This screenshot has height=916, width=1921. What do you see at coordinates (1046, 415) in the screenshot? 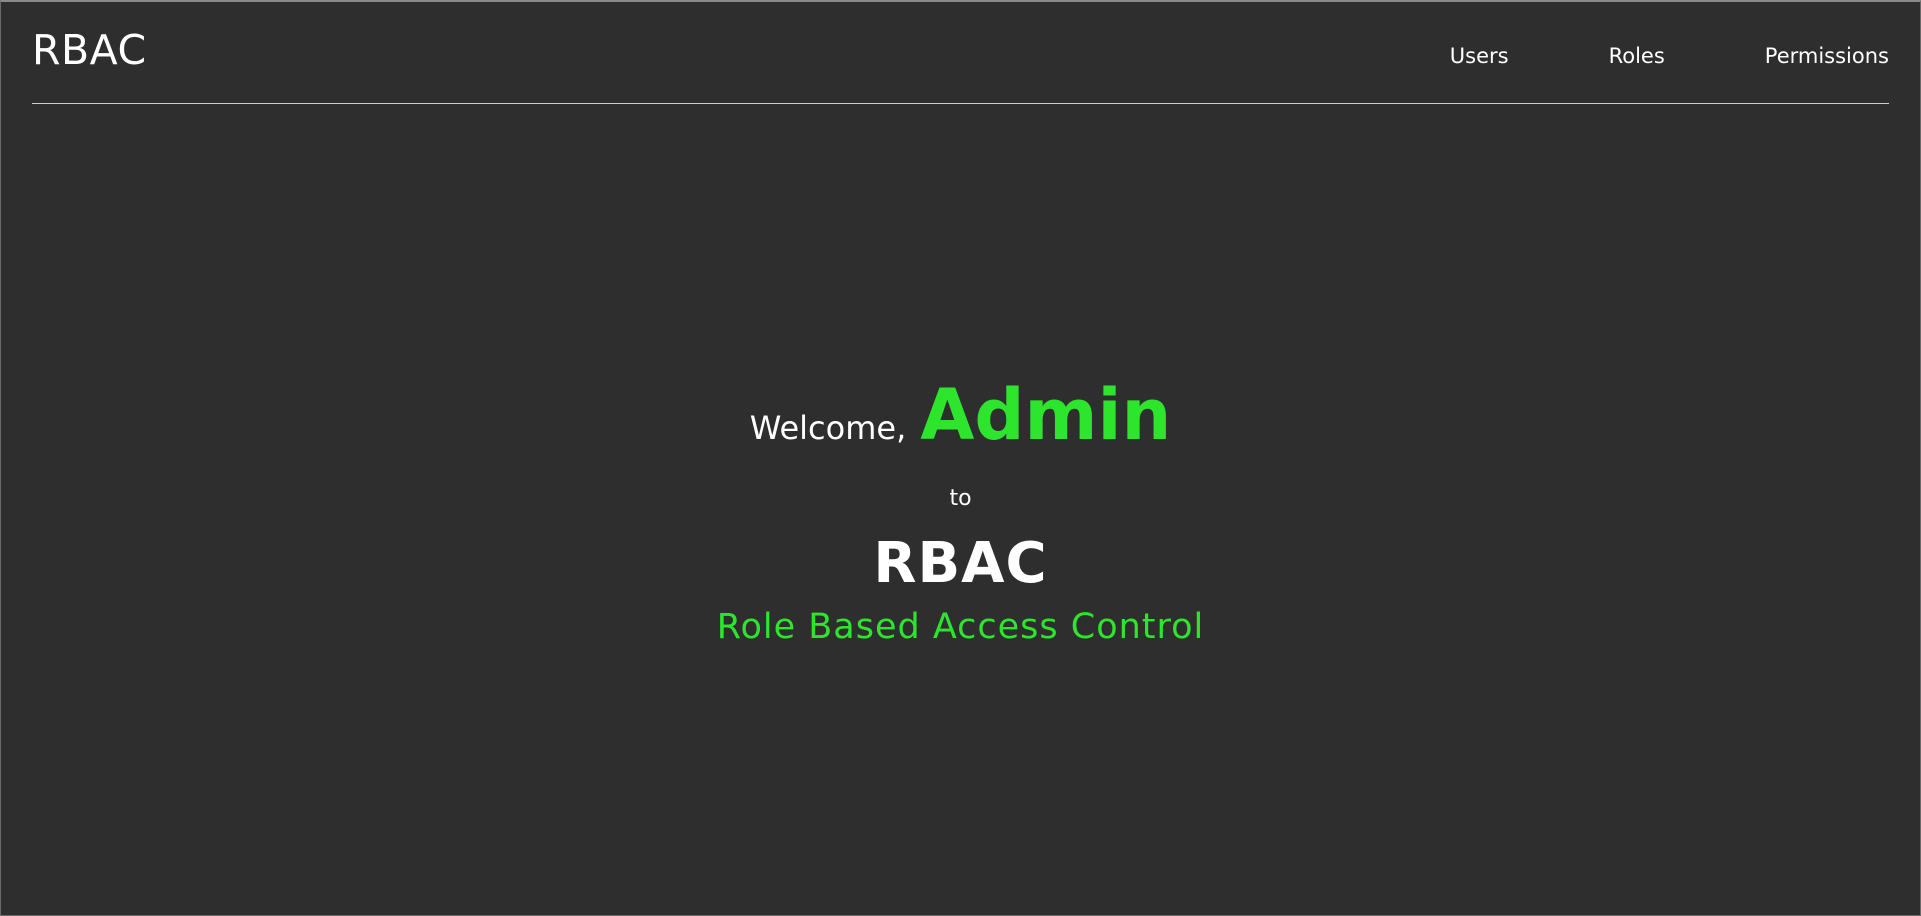
I see `user-name-heading: Admin` at bounding box center [1046, 415].